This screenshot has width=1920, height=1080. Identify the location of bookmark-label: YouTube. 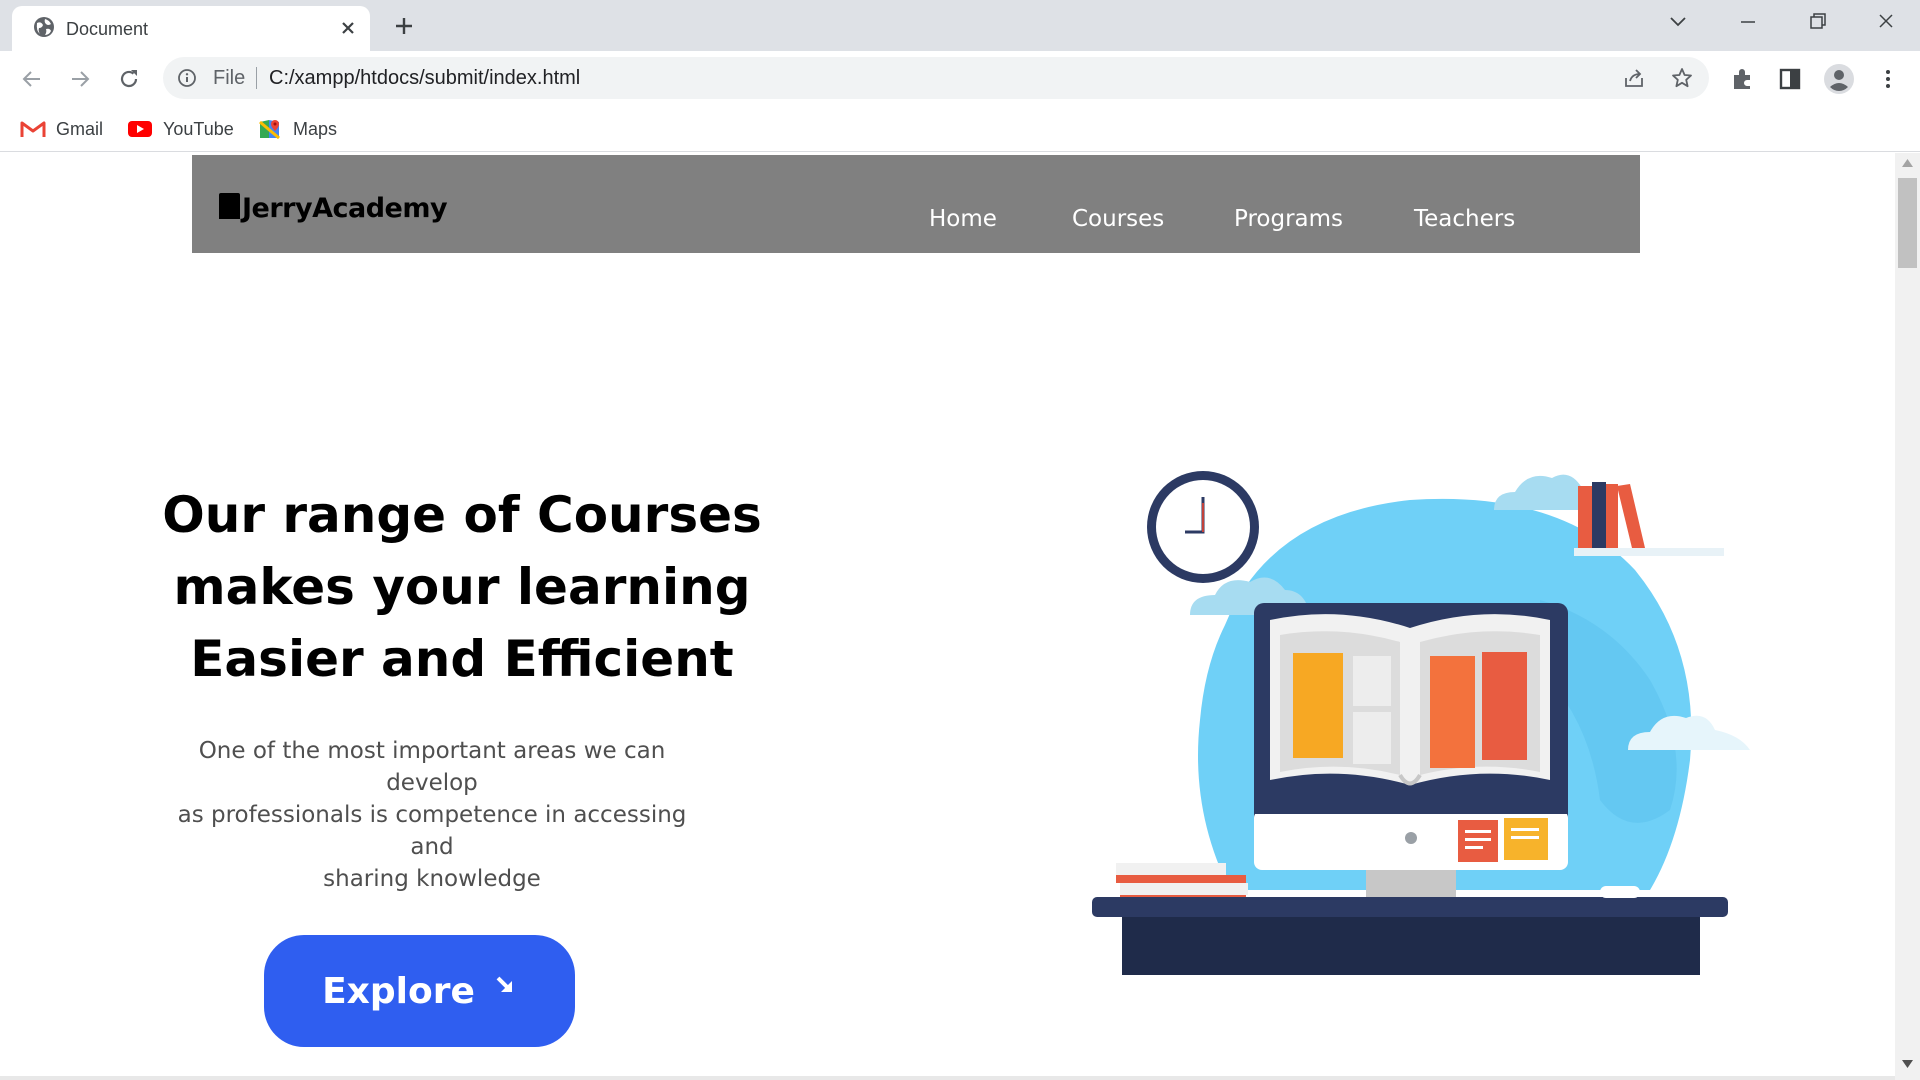
(198, 128).